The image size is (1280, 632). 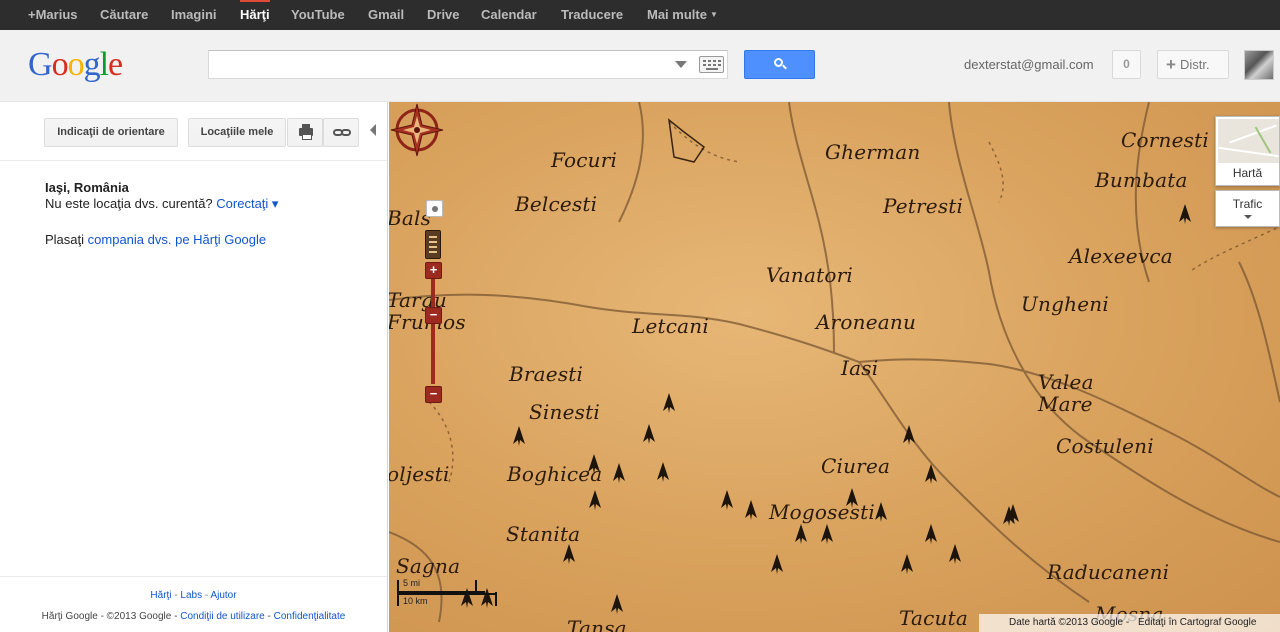 What do you see at coordinates (543, 534) in the screenshot?
I see `map-place-label: Stanita` at bounding box center [543, 534].